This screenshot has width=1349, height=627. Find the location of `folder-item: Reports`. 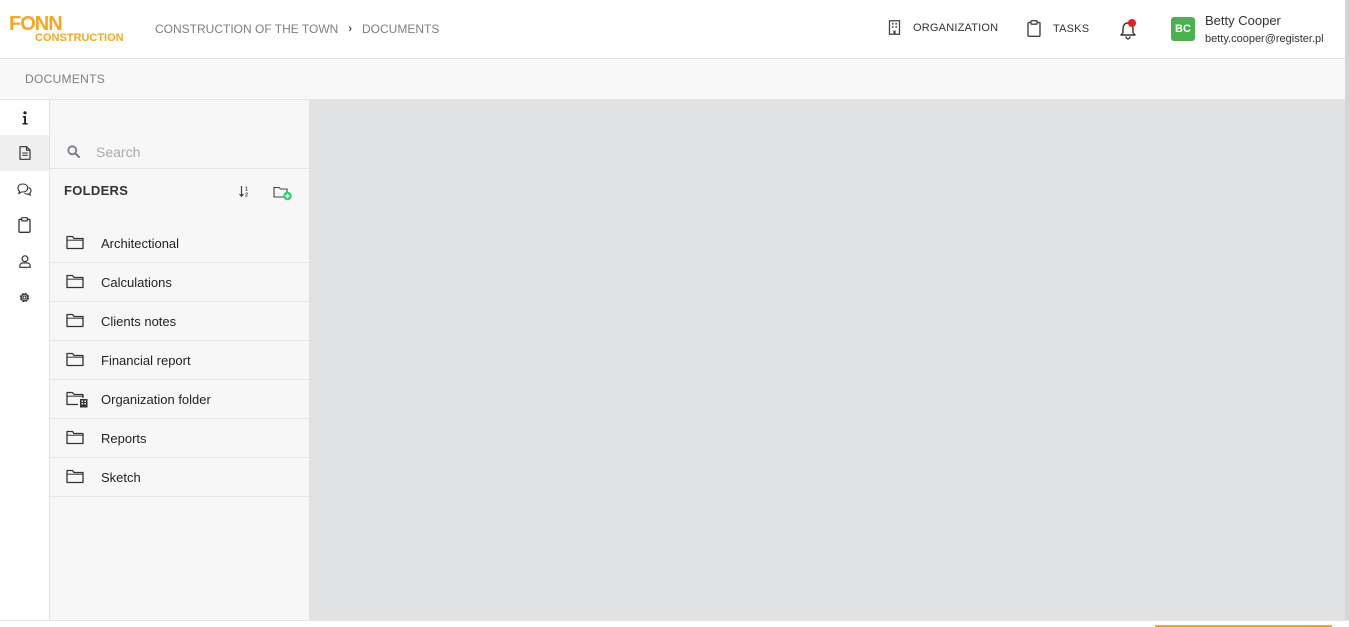

folder-item: Reports is located at coordinates (179, 438).